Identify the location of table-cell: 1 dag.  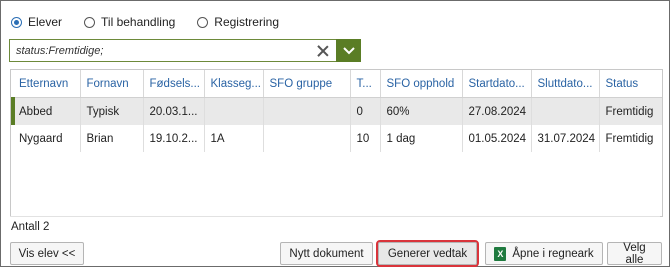
(421, 138).